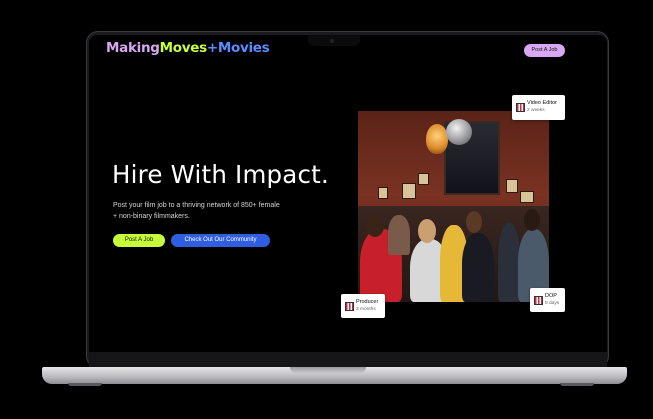 This screenshot has height=419, width=653. What do you see at coordinates (133, 48) in the screenshot?
I see `logo-making: Making` at bounding box center [133, 48].